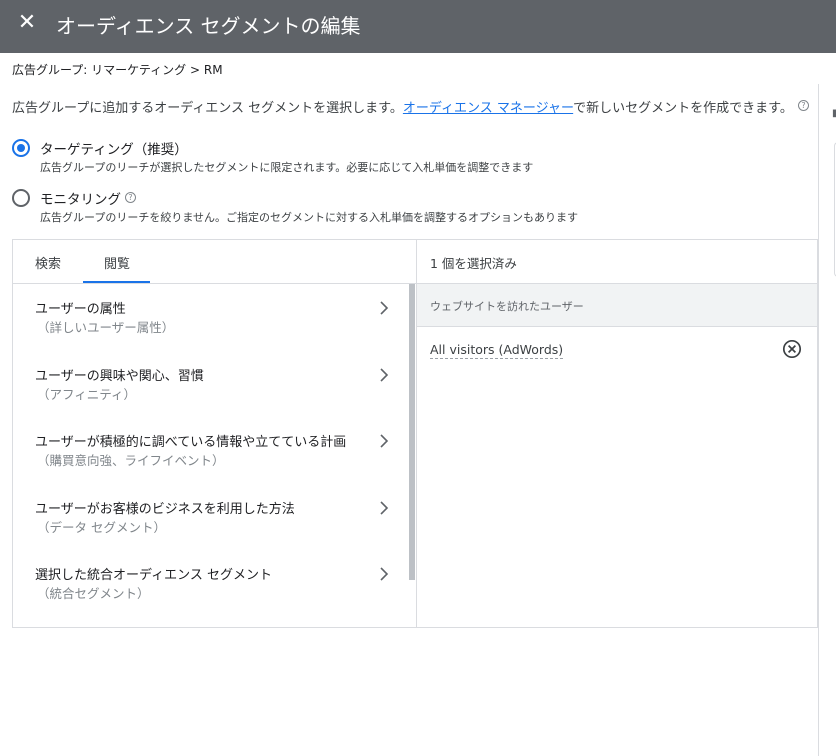  What do you see at coordinates (21, 198) in the screenshot?
I see `monitoring-radio` at bounding box center [21, 198].